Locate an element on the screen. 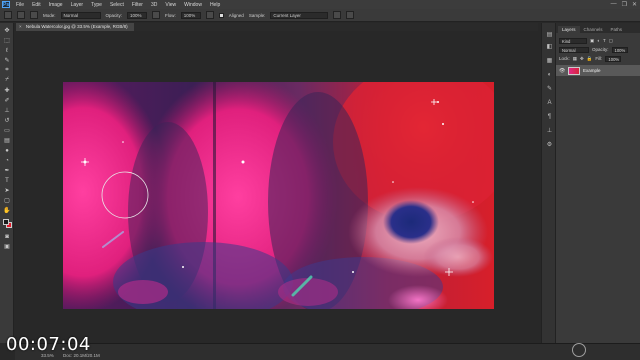 This screenshot has width=640, height=360. lock-all-icon: 🔒 is located at coordinates (590, 59).